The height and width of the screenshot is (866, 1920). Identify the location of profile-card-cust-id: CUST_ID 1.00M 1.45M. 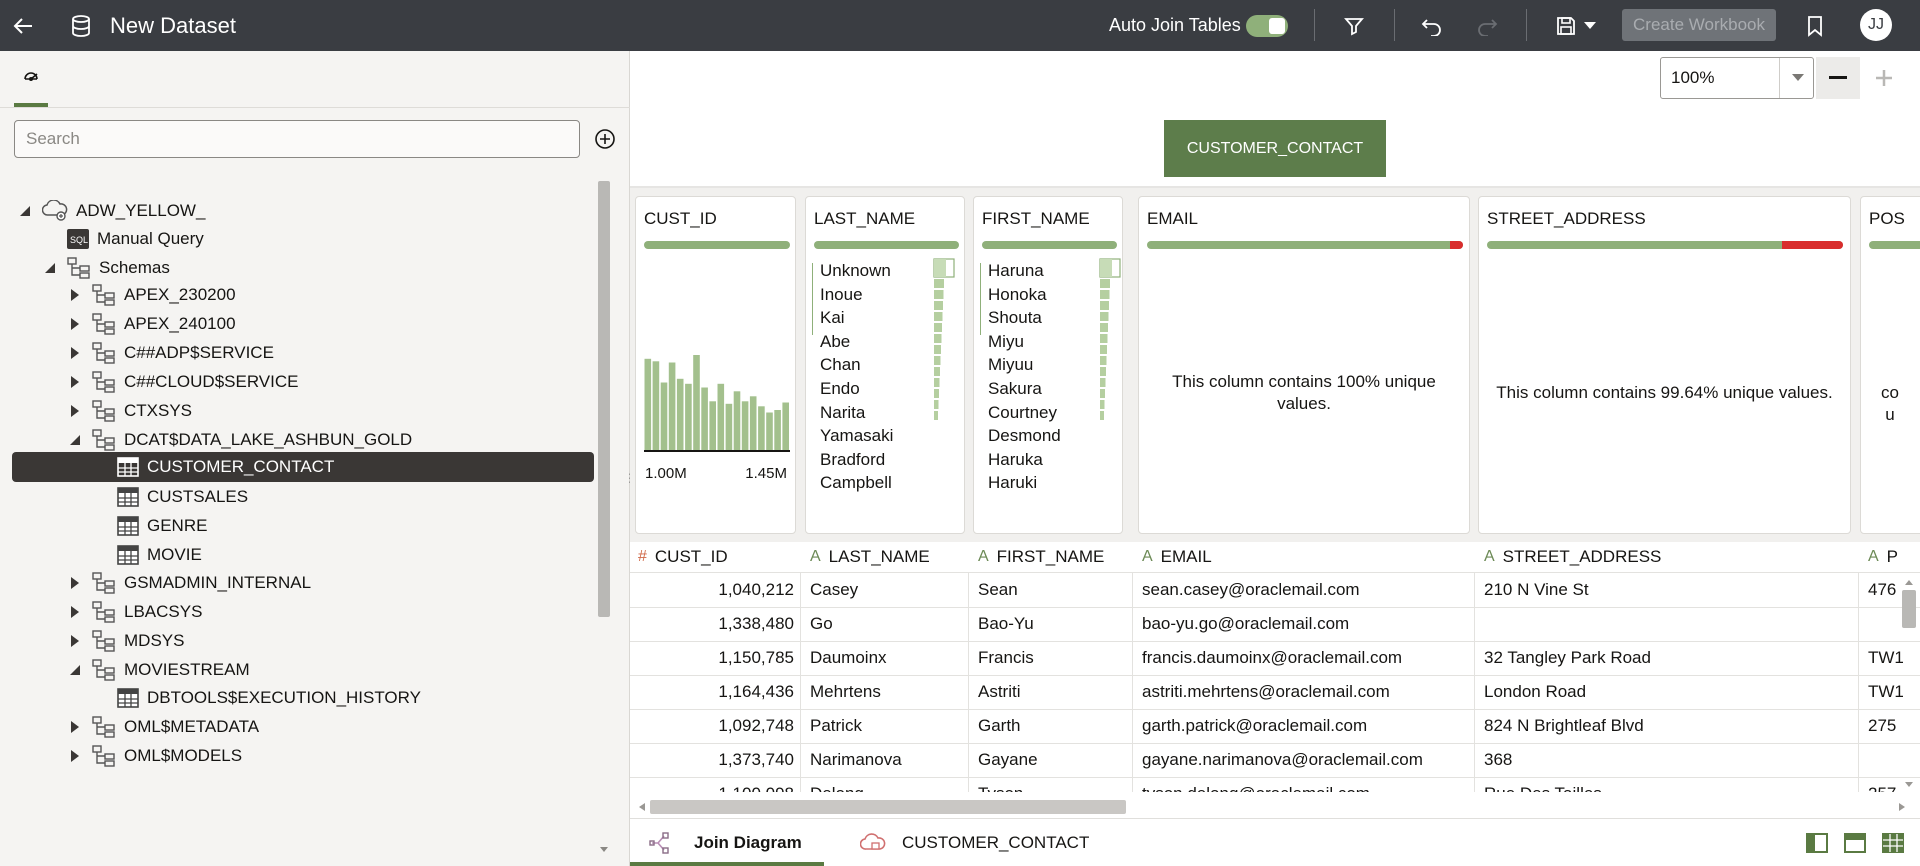
(715, 365).